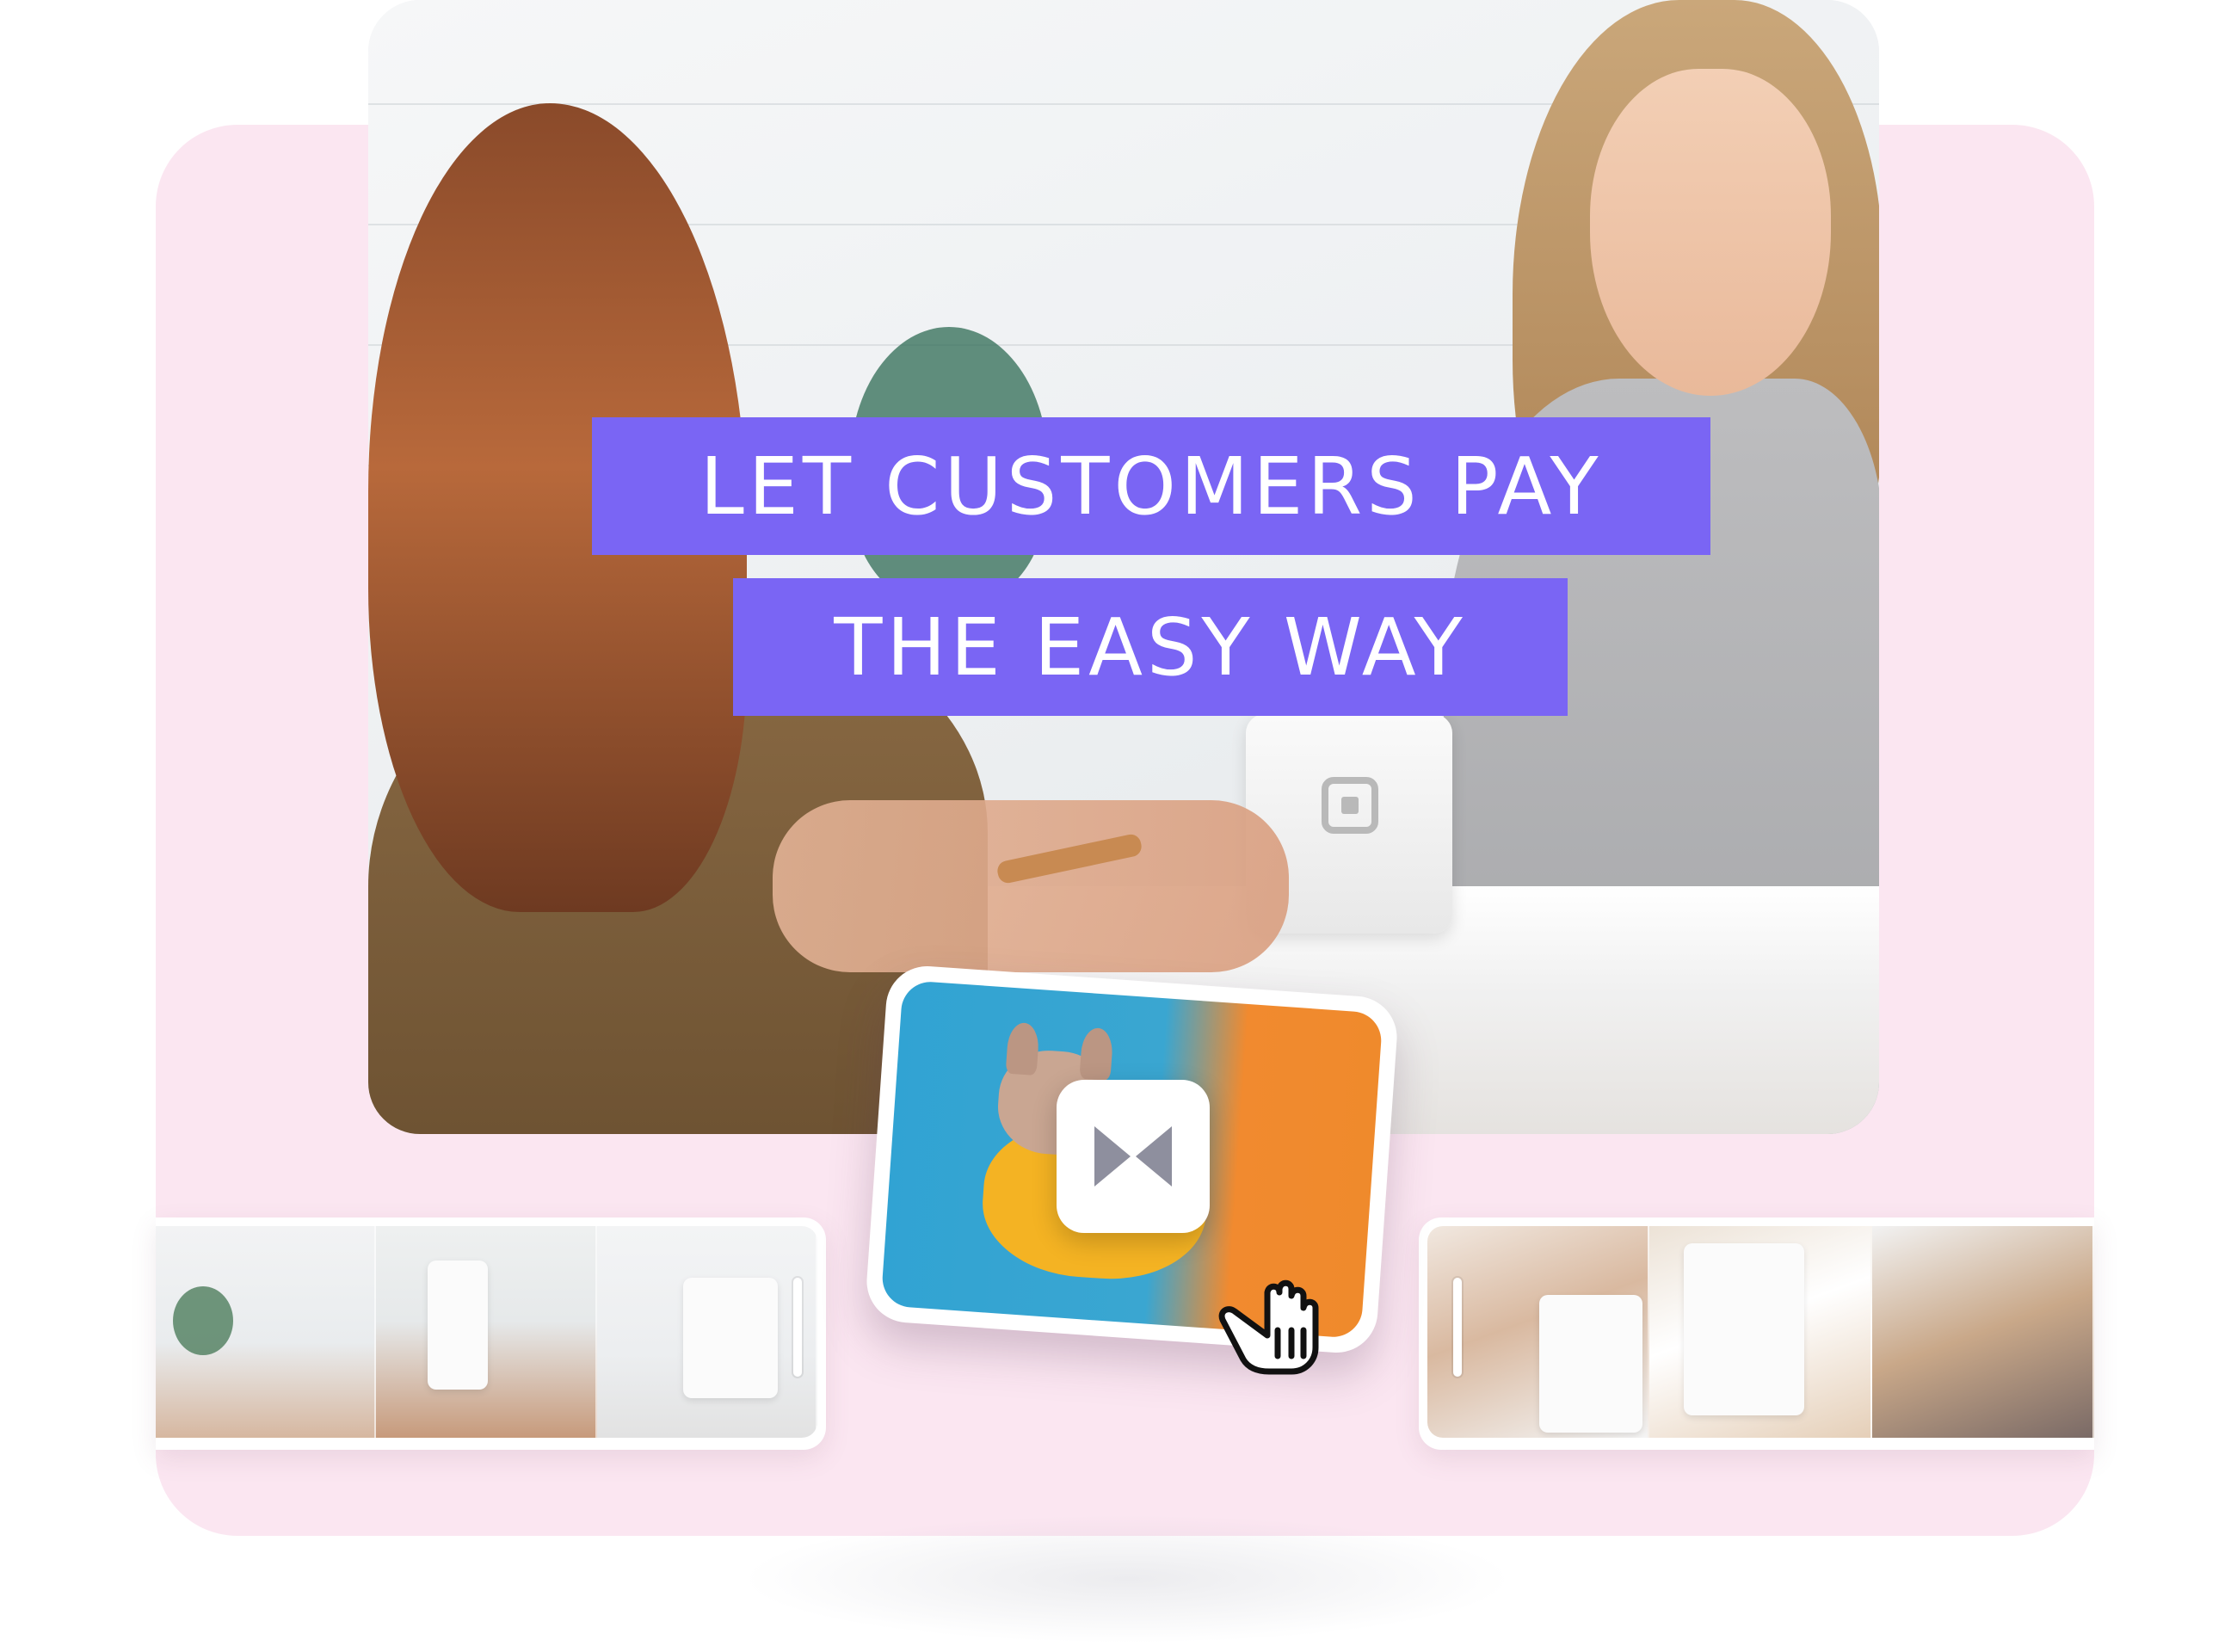 The width and height of the screenshot is (2237, 1652). I want to click on headline-line-2: THE EASY WAY, so click(1150, 647).